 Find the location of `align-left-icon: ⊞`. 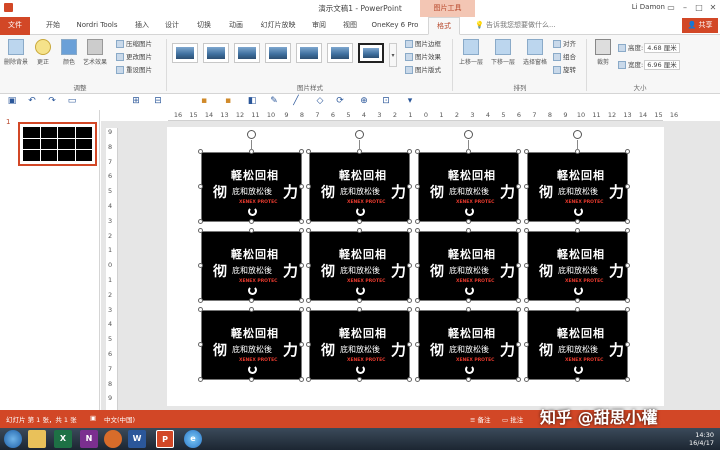

align-left-icon: ⊞ is located at coordinates (136, 101).